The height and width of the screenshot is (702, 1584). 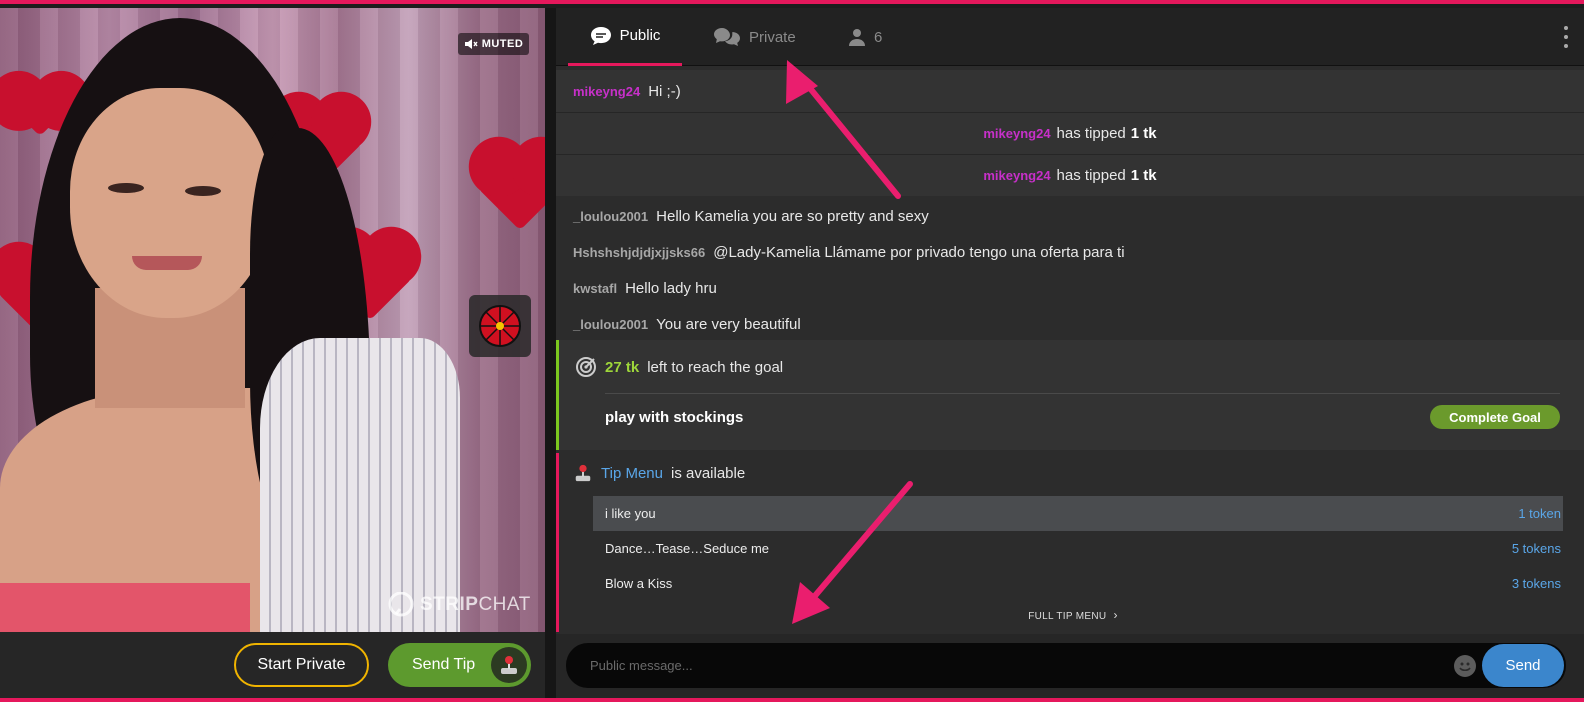 I want to click on fortune-wheel-button, so click(x=500, y=326).